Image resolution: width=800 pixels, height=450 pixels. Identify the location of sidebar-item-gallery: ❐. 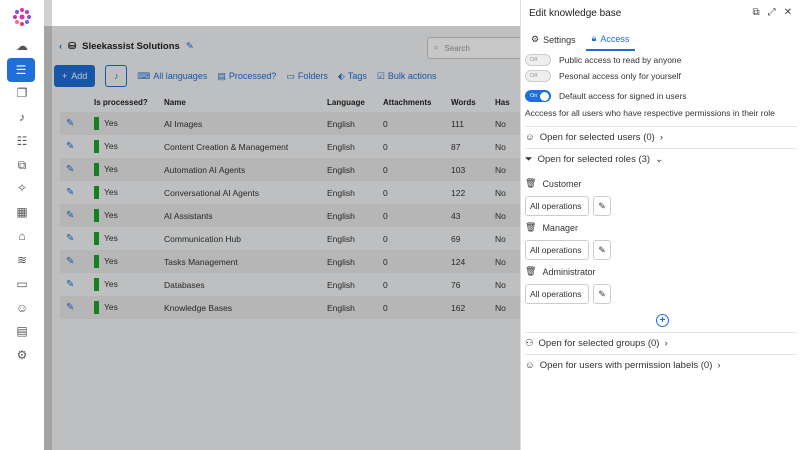
(22, 93).